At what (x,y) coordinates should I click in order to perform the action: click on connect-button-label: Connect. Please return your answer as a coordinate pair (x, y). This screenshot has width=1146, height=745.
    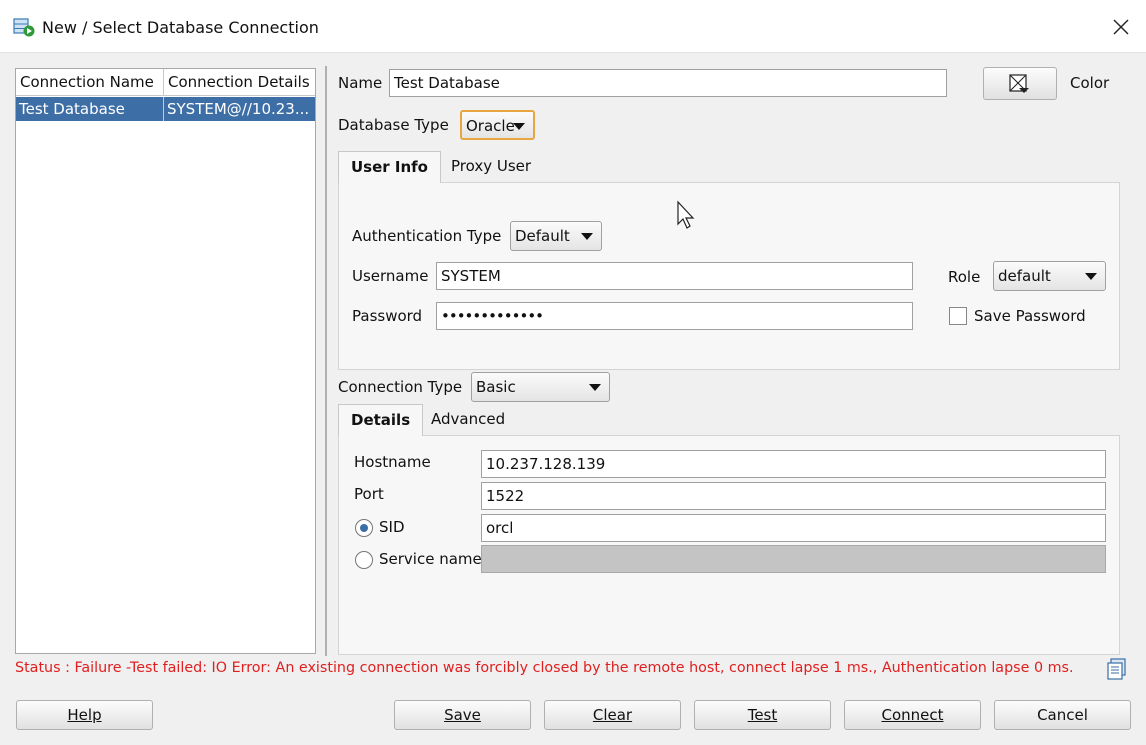
    Looking at the image, I should click on (912, 715).